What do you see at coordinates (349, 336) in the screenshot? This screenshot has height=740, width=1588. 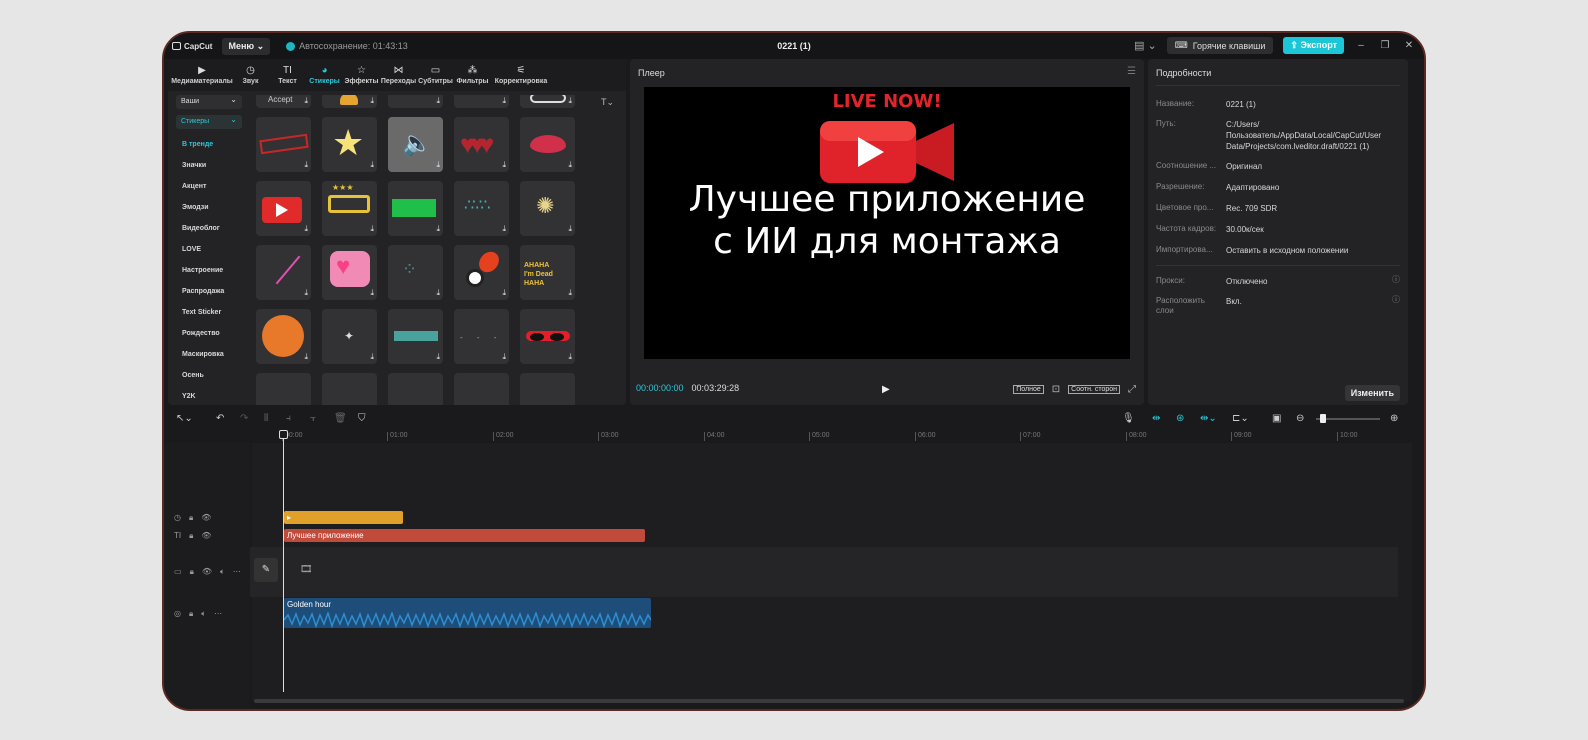 I see `sticker-item: ✦ ⤓` at bounding box center [349, 336].